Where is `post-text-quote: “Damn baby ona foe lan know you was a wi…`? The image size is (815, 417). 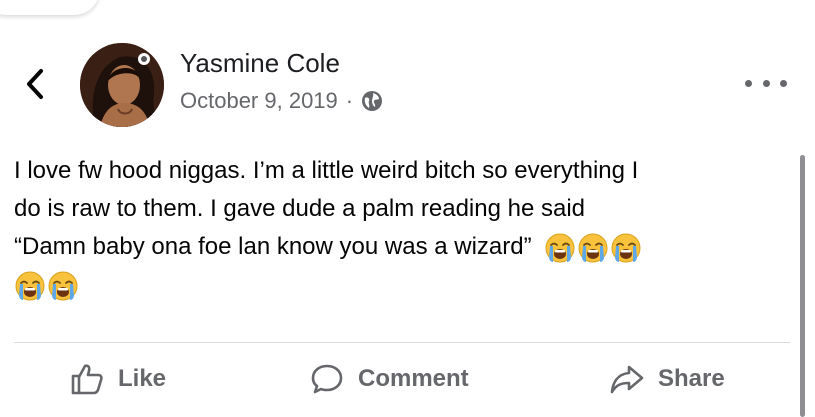
post-text-quote: “Damn baby ona foe lan know you was a wi… is located at coordinates (273, 246).